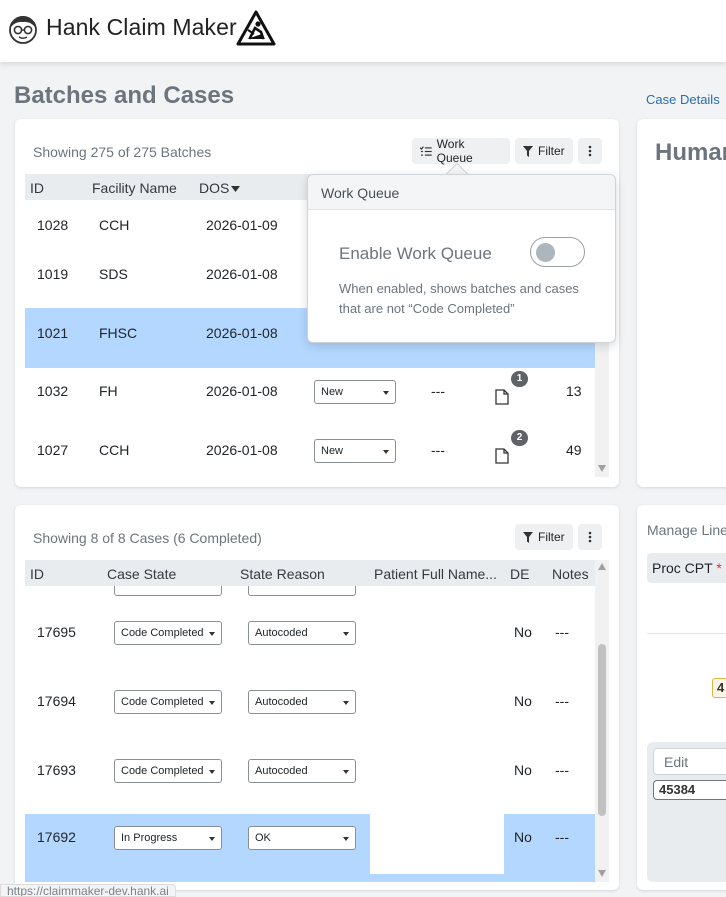 The image size is (726, 897). I want to click on required-mark: *, so click(719, 568).